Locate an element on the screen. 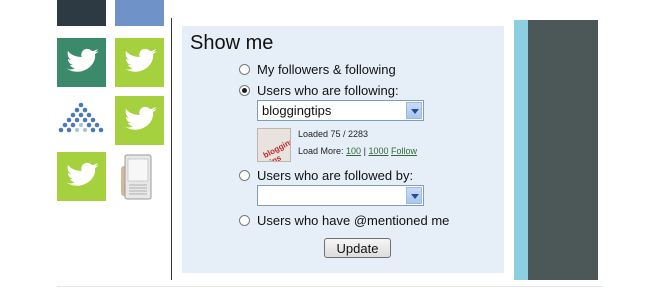 The image size is (652, 300). load-more-label: Load More: is located at coordinates (321, 151).